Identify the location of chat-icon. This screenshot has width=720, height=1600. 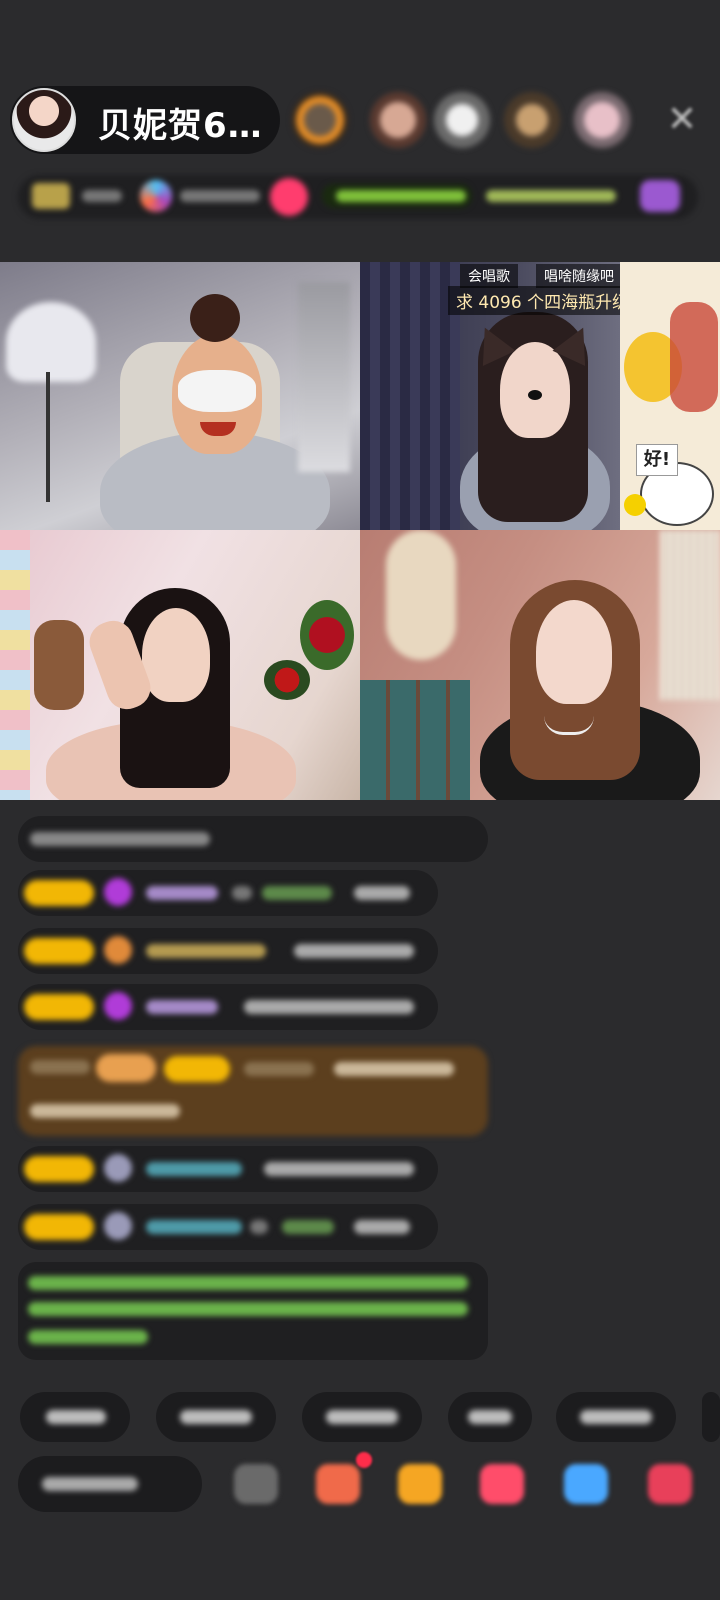
(586, 1484).